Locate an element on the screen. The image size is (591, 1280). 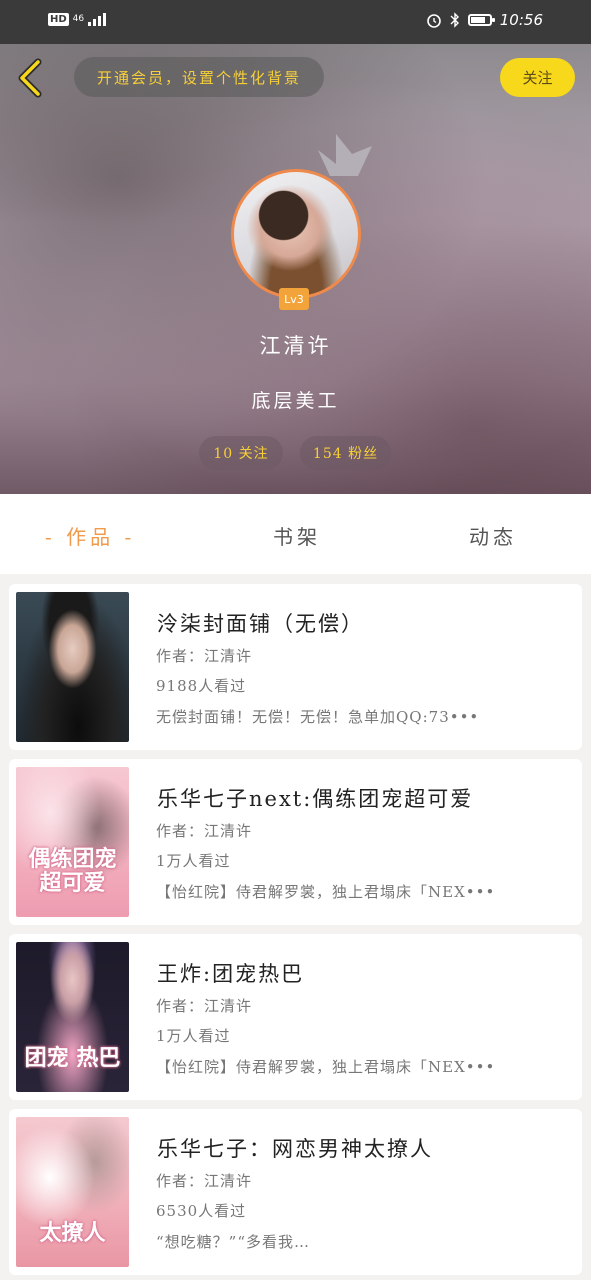
fans-count-button: 154 粉丝 is located at coordinates (345, 453).